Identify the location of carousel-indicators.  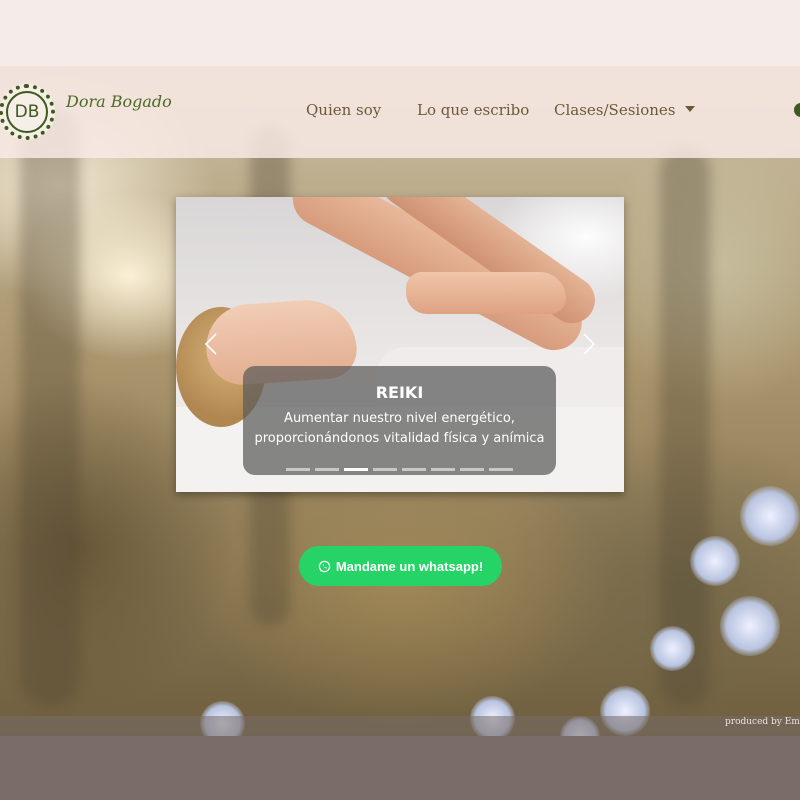
(399, 469).